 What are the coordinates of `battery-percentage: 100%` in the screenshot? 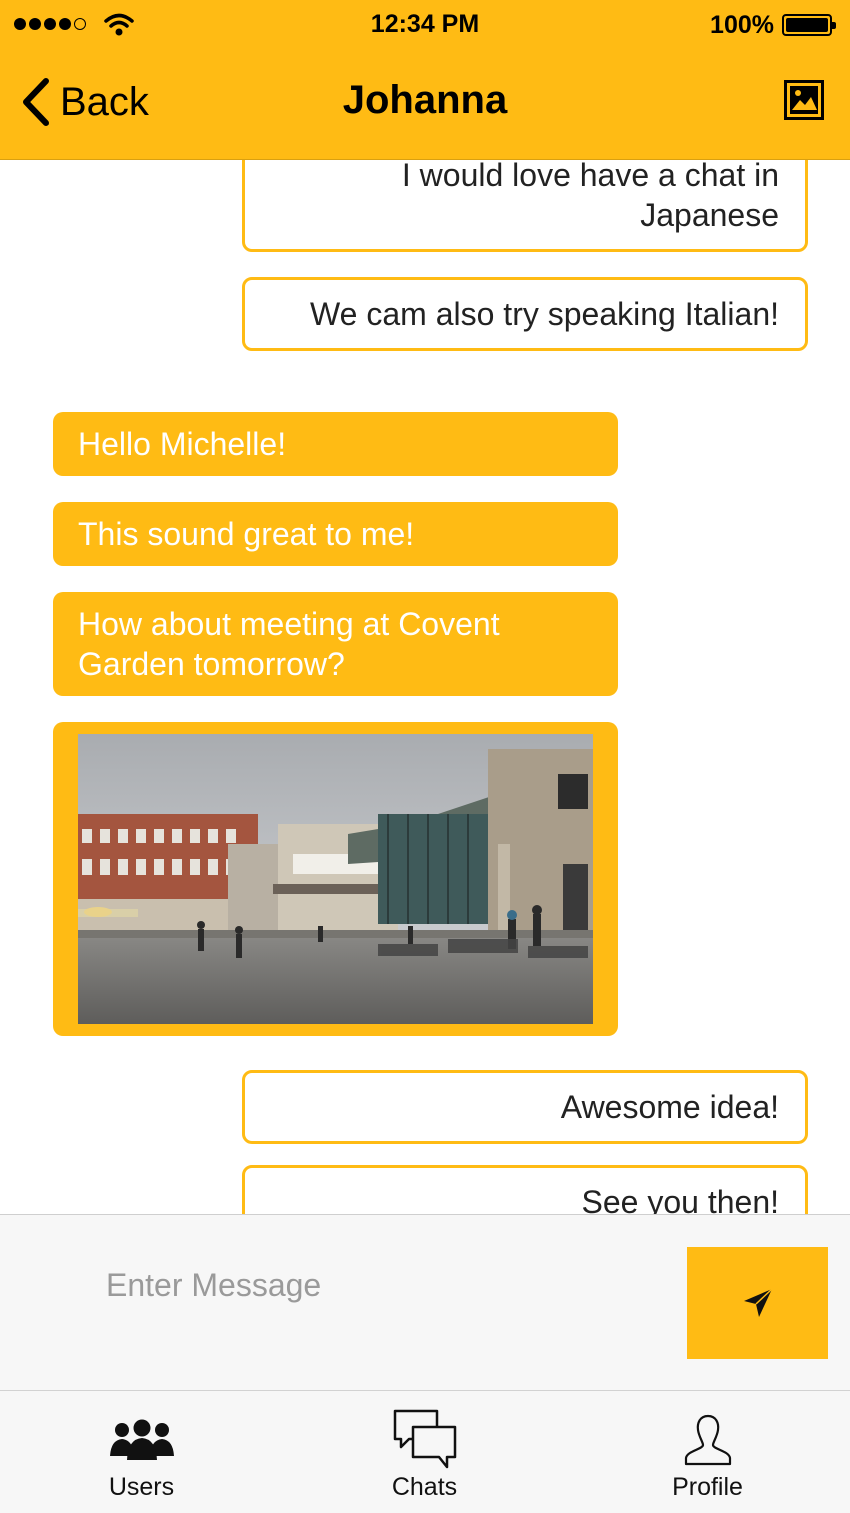 It's located at (742, 25).